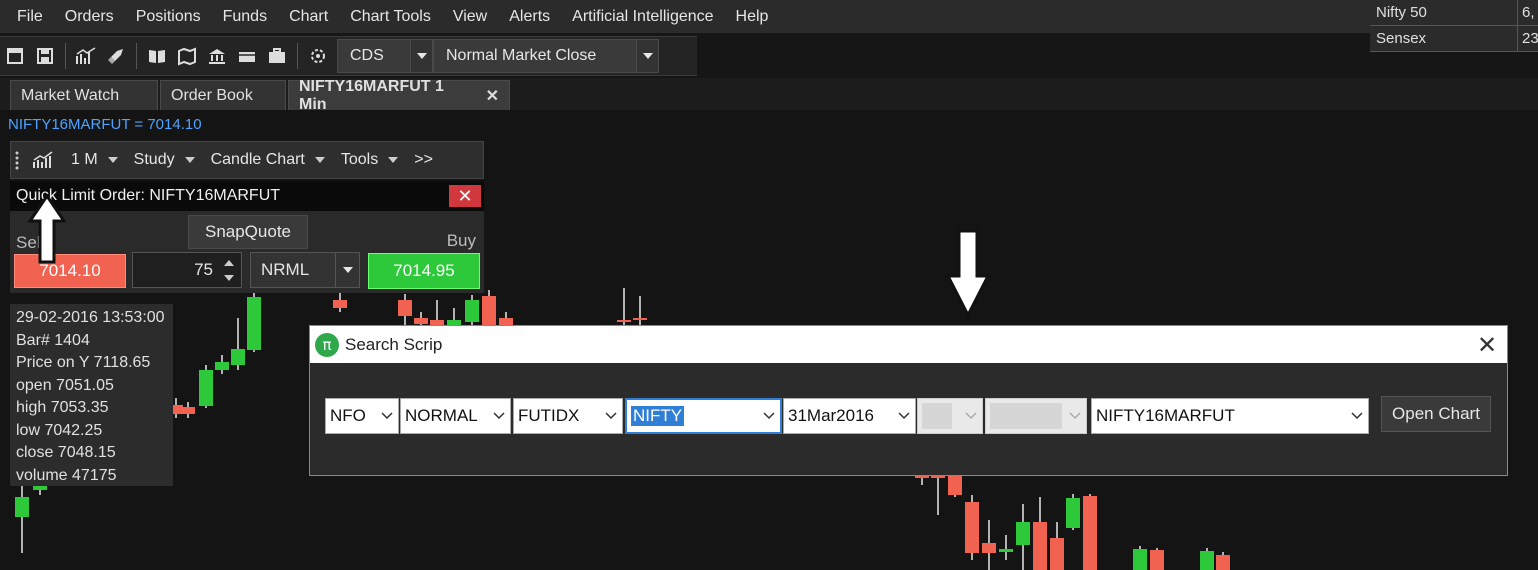 This screenshot has height=570, width=1538. I want to click on open-chart-button: Open Chart, so click(1436, 414).